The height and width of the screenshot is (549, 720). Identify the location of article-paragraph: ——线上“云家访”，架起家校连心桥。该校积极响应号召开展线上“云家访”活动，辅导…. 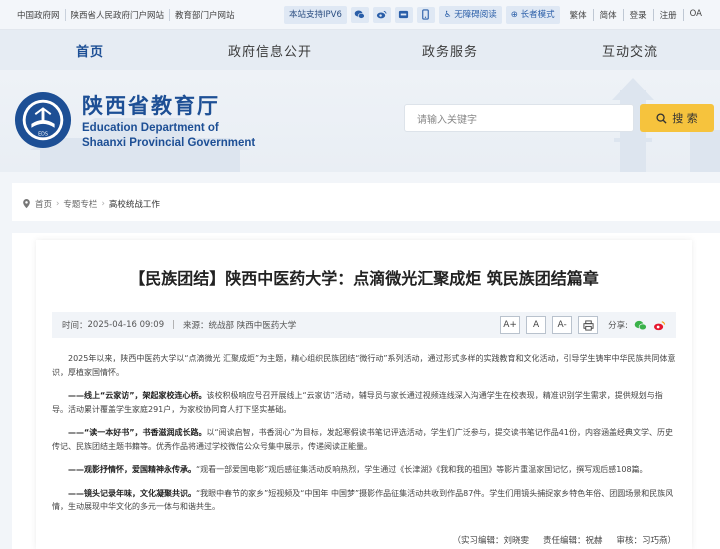
(357, 402).